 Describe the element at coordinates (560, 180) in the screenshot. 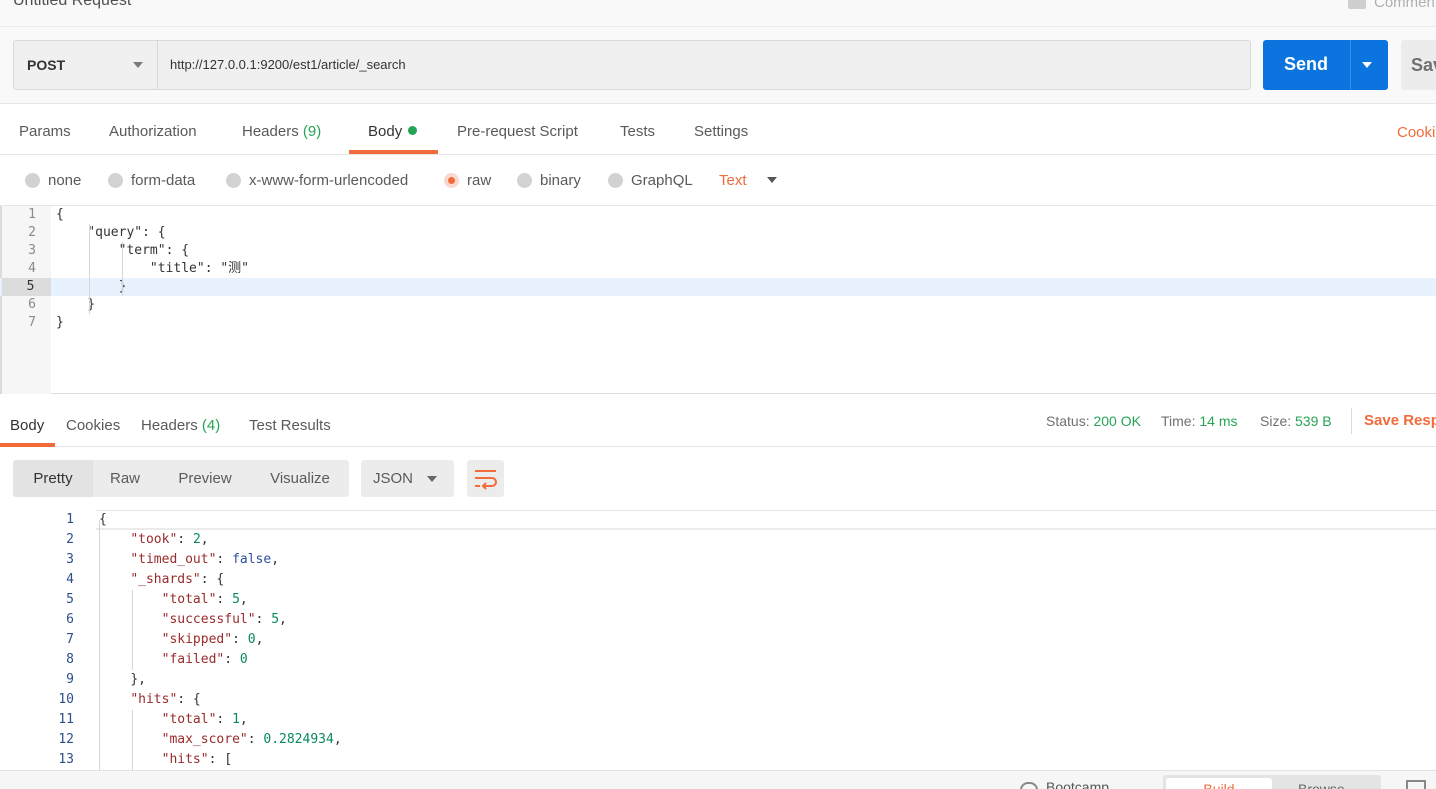

I see `radio-binary-label: binary` at that location.